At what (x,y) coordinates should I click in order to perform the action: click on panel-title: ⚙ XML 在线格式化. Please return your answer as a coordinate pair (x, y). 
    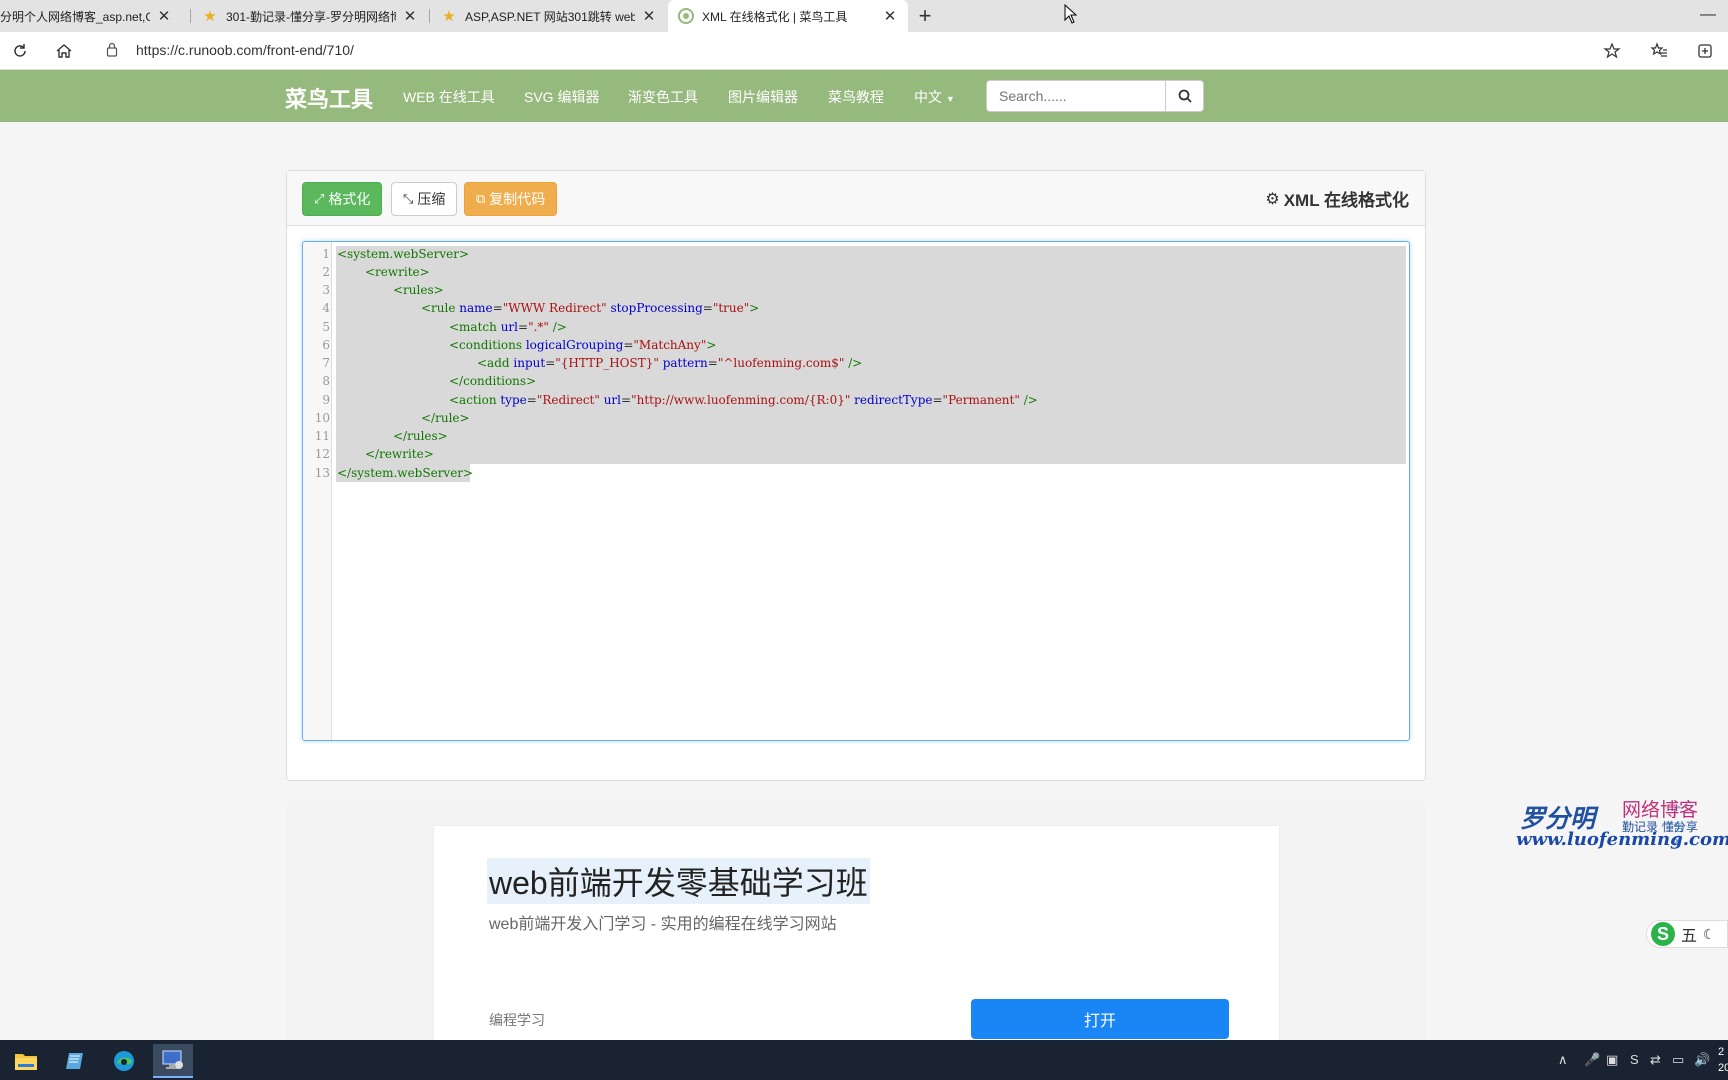
    Looking at the image, I should click on (1337, 198).